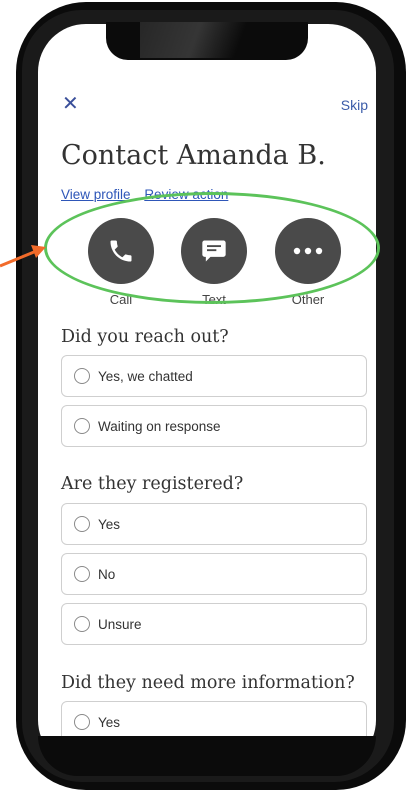 The width and height of the screenshot is (409, 793). Describe the element at coordinates (207, 756) in the screenshot. I see `phone-bottom-bezel` at that location.